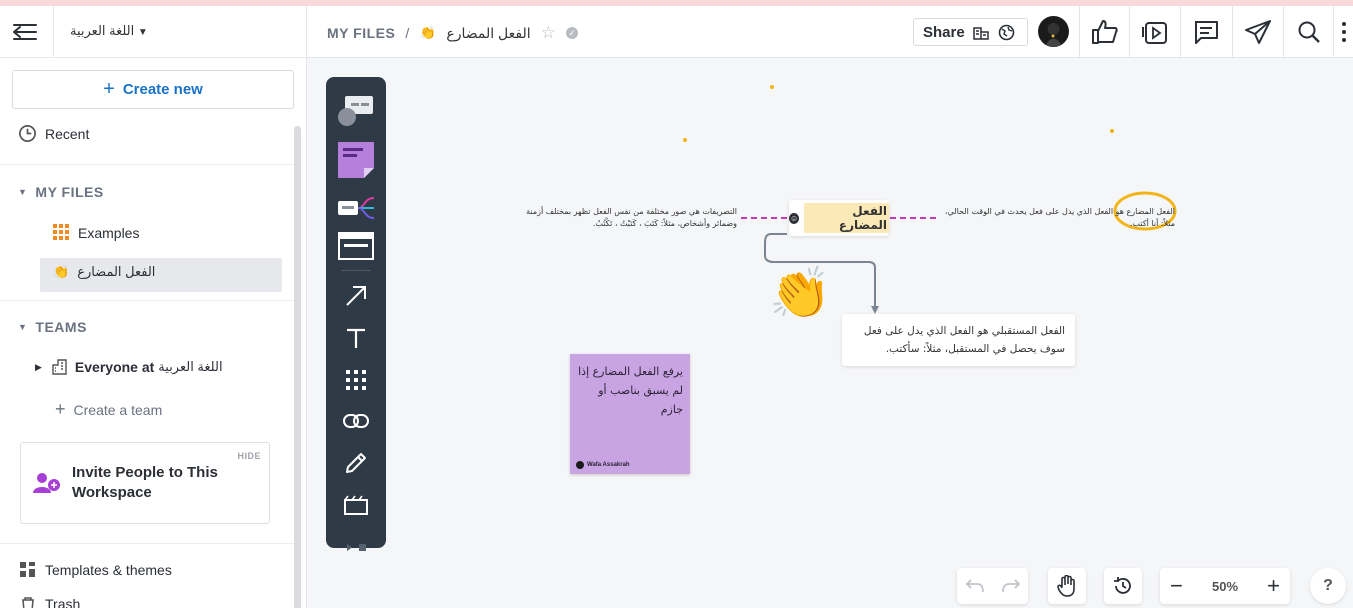  I want to click on board-label: الفعل المضارع, so click(116, 271).